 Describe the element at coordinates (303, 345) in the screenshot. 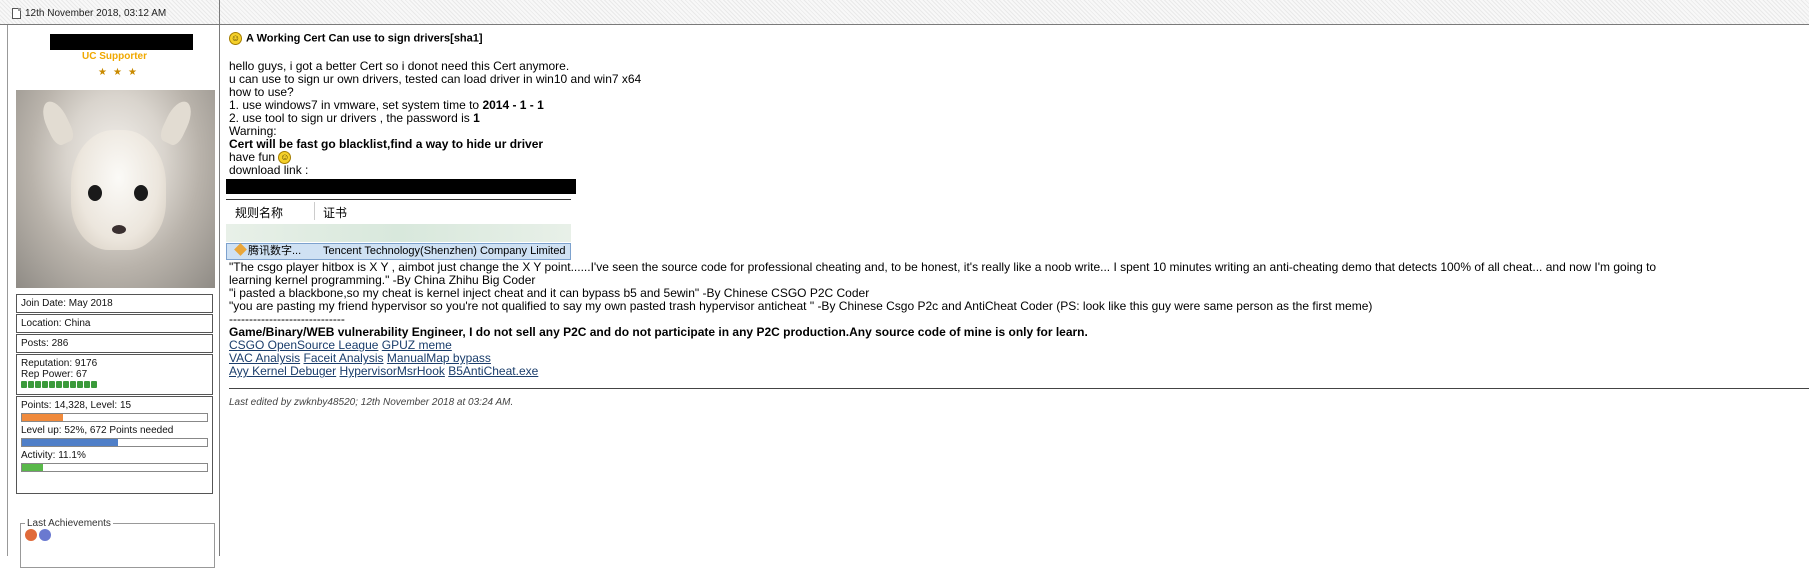

I see `link-csgo-opensource-league: CSGO OpenSource League` at that location.